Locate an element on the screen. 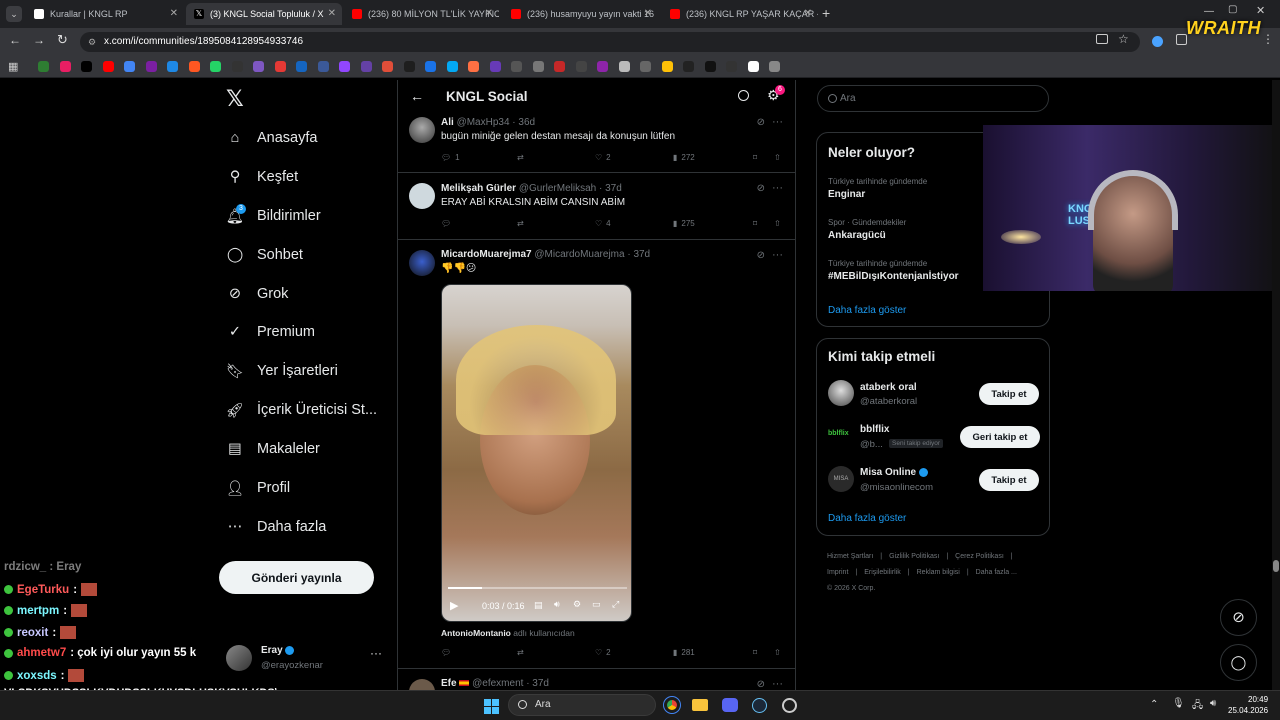 Image resolution: width=1280 pixels, height=720 pixels. reply-button: 💬︎ 1 is located at coordinates (450, 157).